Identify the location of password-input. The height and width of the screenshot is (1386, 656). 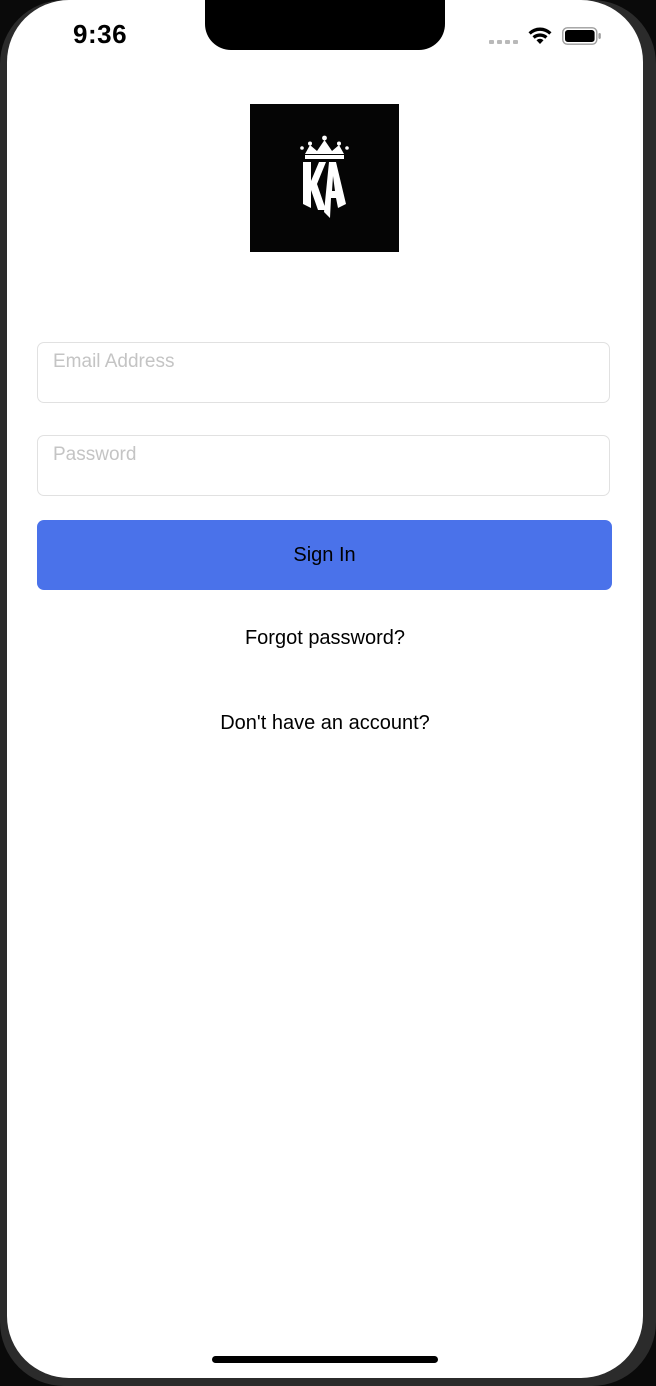
(323, 465).